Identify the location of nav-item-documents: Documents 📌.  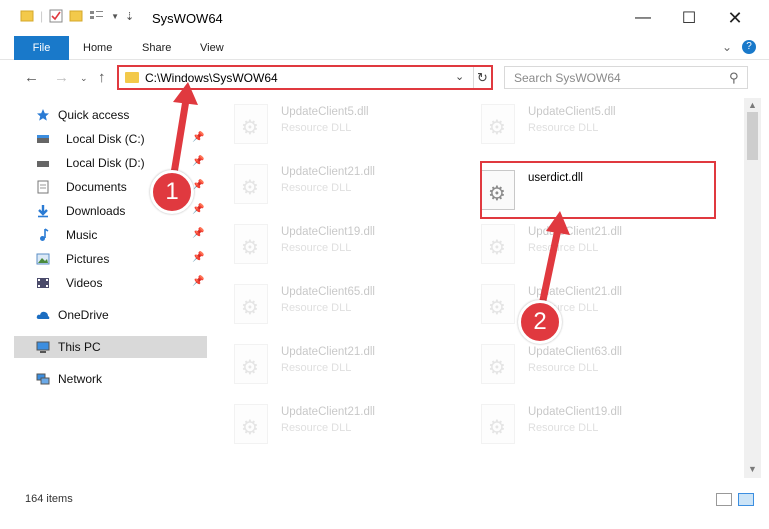
(110, 187).